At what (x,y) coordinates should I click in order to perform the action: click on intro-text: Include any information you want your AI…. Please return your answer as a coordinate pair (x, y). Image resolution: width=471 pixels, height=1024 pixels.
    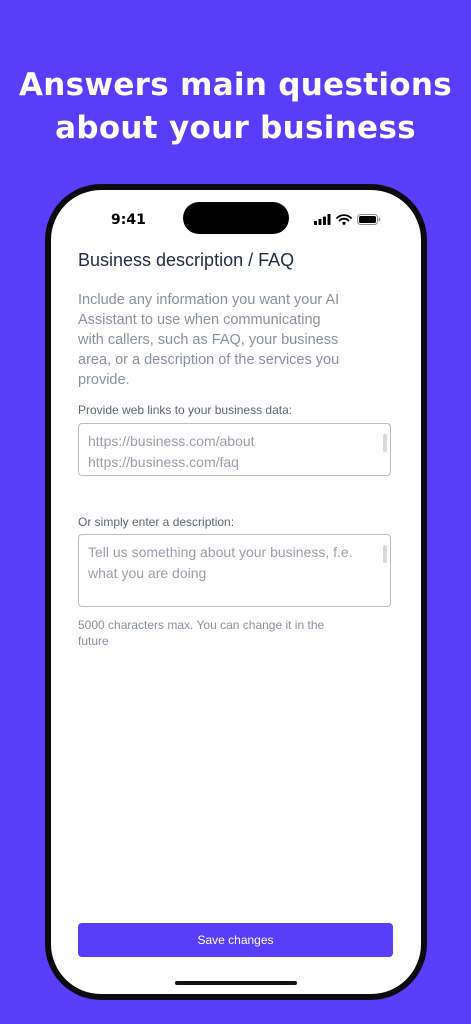
    Looking at the image, I should click on (209, 340).